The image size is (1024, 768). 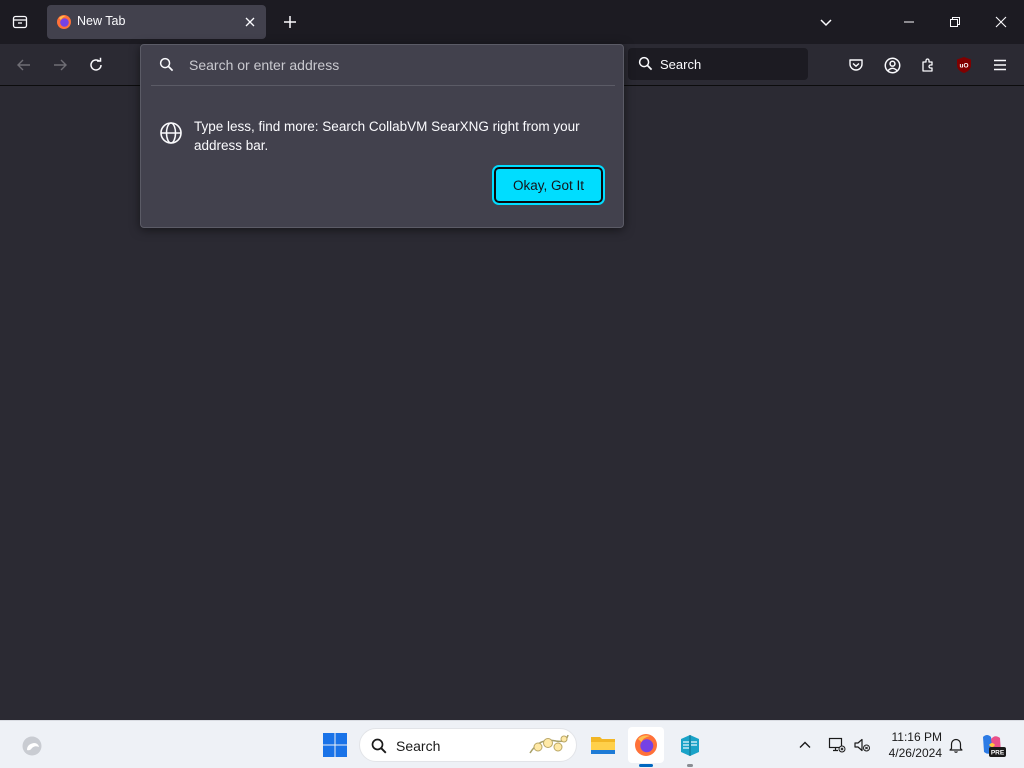 I want to click on taskbar-search-box: Search, so click(x=468, y=745).